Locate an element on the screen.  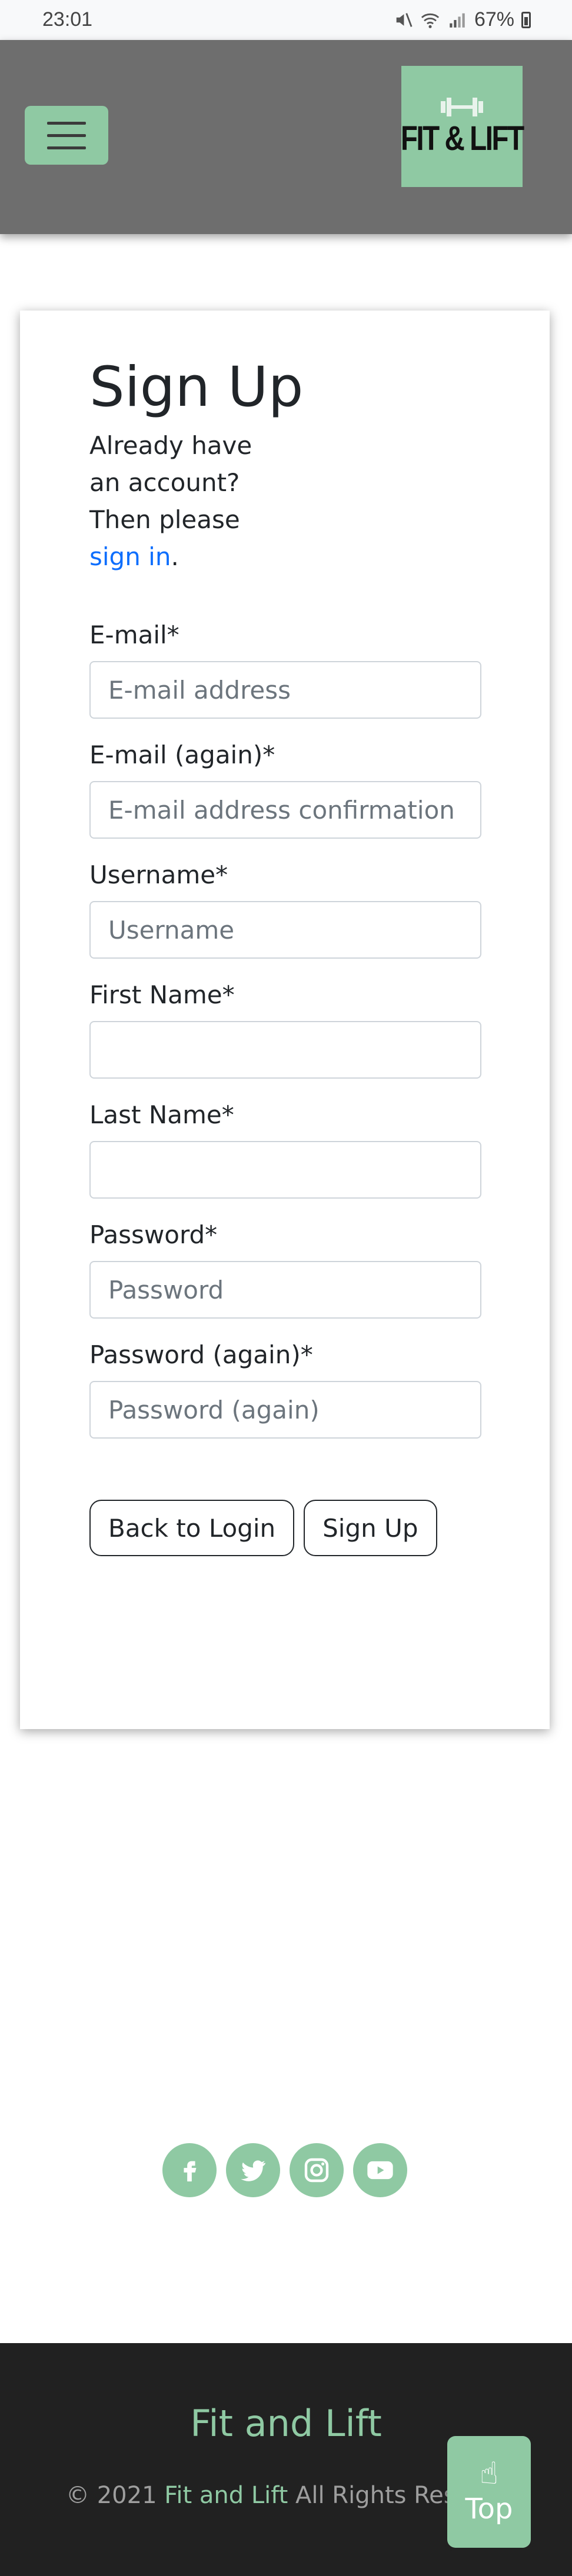
password-confirm-field is located at coordinates (285, 1410).